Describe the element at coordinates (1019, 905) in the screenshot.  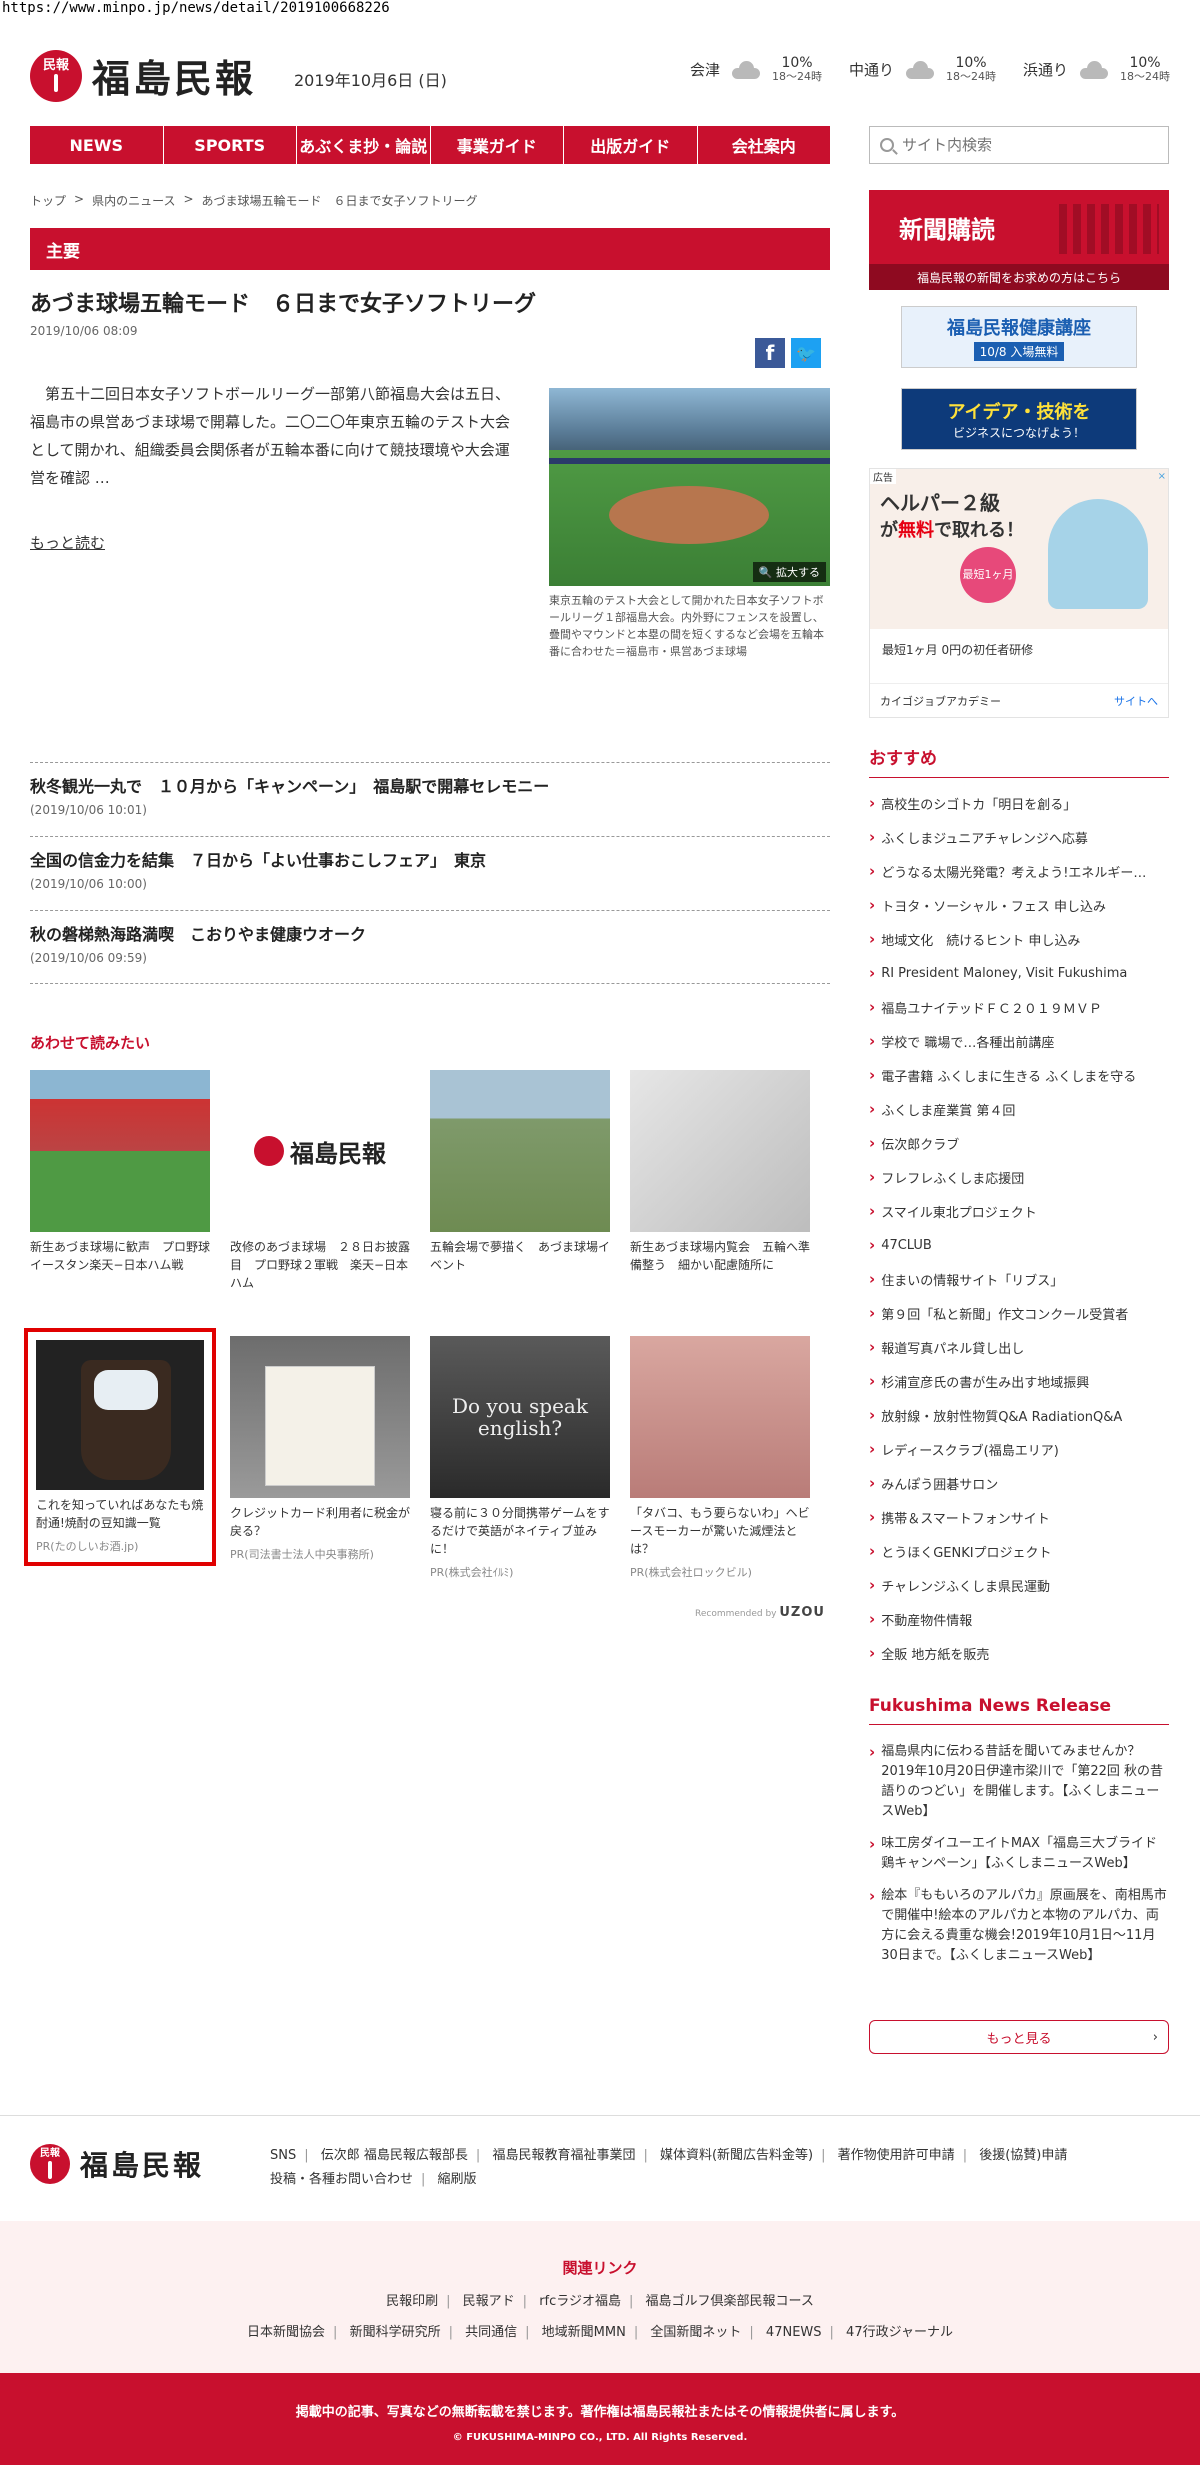
I see `osusume-item: トヨタ・ソーシャル・フェス 申し込み` at that location.